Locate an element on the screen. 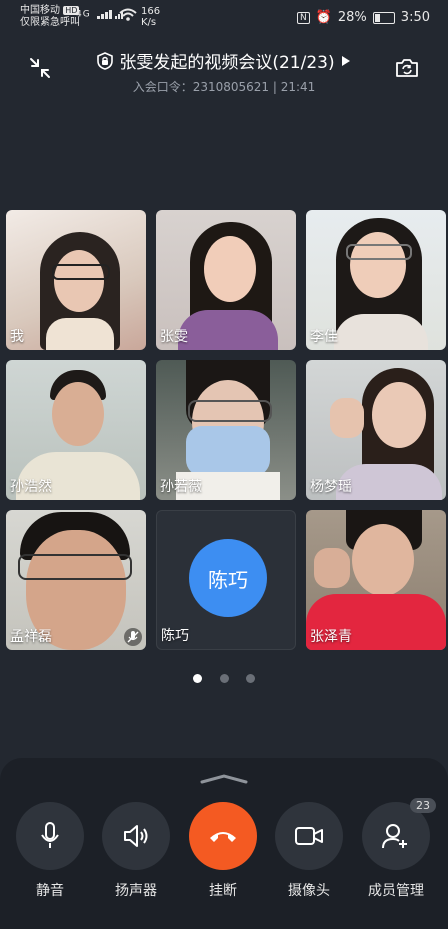  video-tile: 杨梦瑶 is located at coordinates (376, 430).